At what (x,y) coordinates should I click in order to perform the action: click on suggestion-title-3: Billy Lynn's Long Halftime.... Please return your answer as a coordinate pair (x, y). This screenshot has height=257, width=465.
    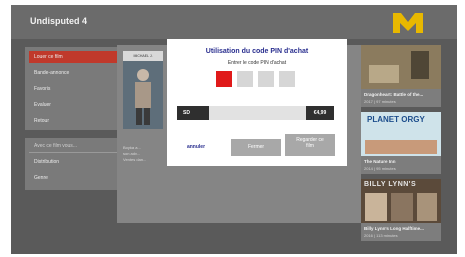
    Looking at the image, I should click on (394, 228).